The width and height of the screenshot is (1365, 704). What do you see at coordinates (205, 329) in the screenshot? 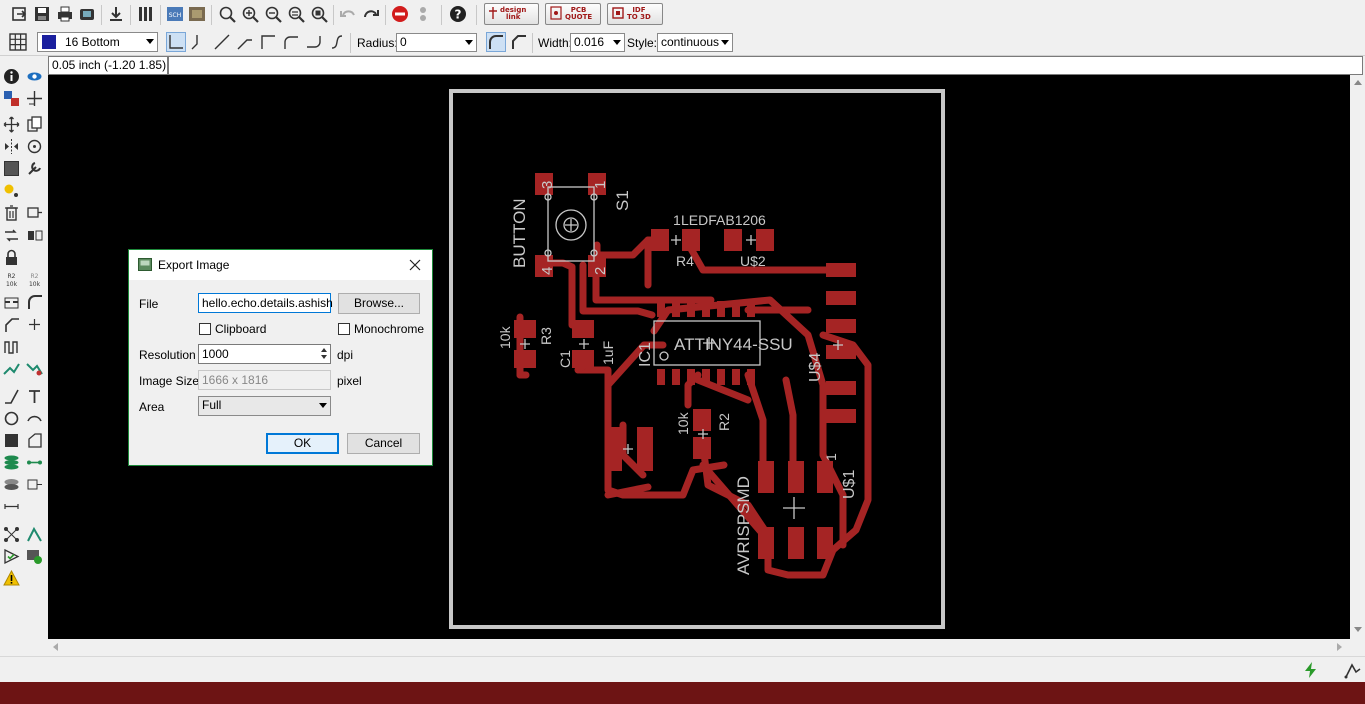
I see `clipboard-checkbox` at bounding box center [205, 329].